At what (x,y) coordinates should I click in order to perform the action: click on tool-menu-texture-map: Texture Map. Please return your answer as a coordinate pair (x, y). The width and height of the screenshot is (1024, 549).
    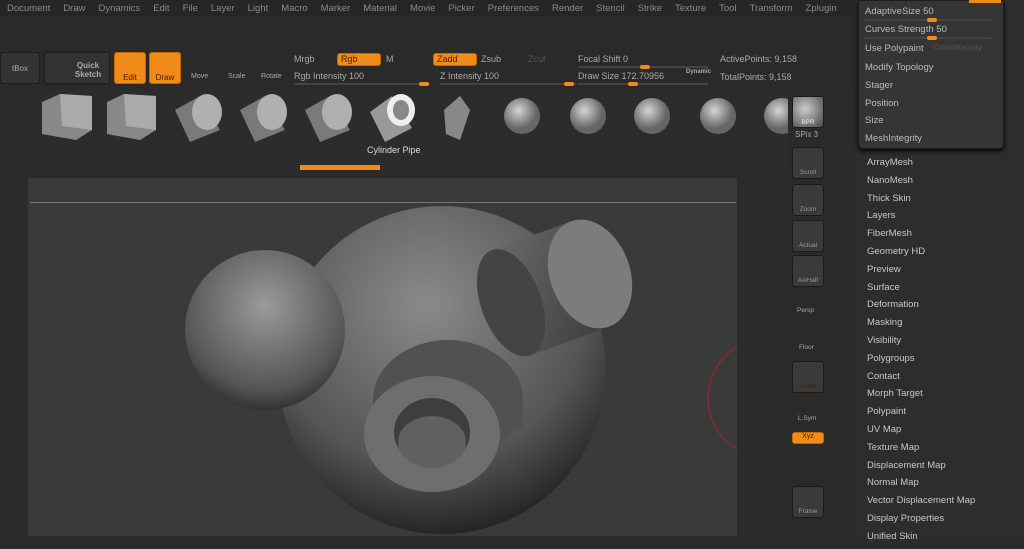
    Looking at the image, I should click on (921, 451).